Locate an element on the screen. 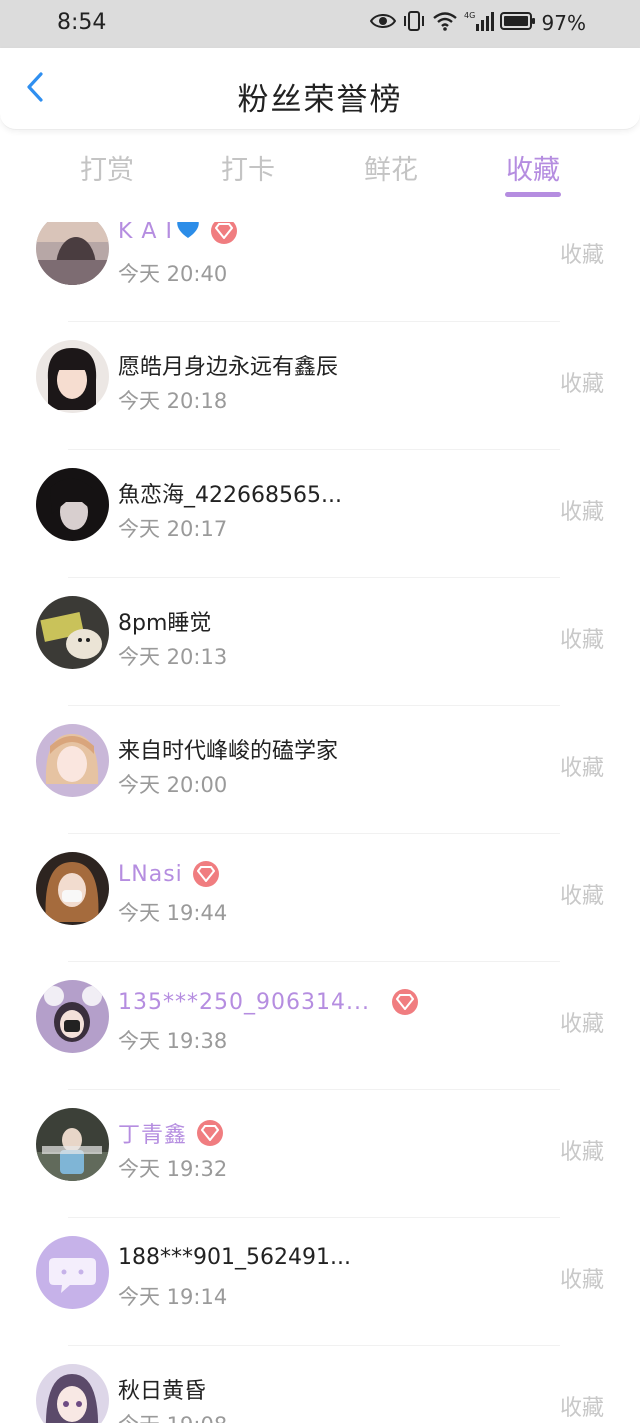  wifi-icon is located at coordinates (445, 23).